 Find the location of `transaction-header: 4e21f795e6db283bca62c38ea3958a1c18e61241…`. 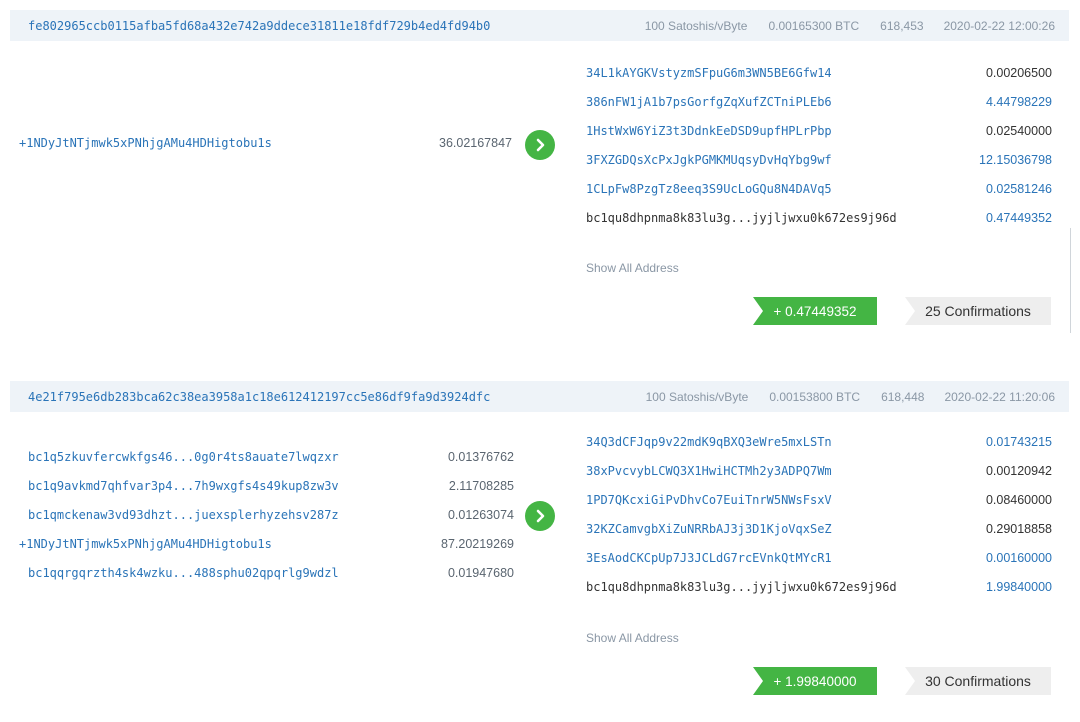

transaction-header: 4e21f795e6db283bca62c38ea3958a1c18e61241… is located at coordinates (539, 396).